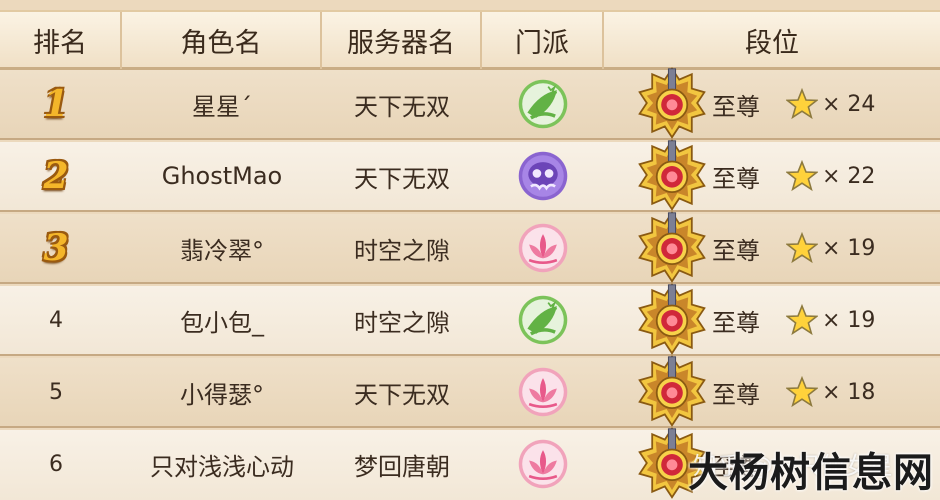 The image size is (940, 500). I want to click on character-name: 翡冷翠°, so click(222, 250).